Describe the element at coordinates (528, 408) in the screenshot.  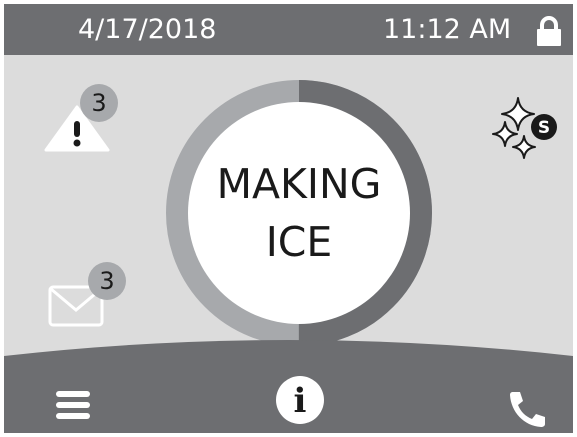
I see `phone-icon` at that location.